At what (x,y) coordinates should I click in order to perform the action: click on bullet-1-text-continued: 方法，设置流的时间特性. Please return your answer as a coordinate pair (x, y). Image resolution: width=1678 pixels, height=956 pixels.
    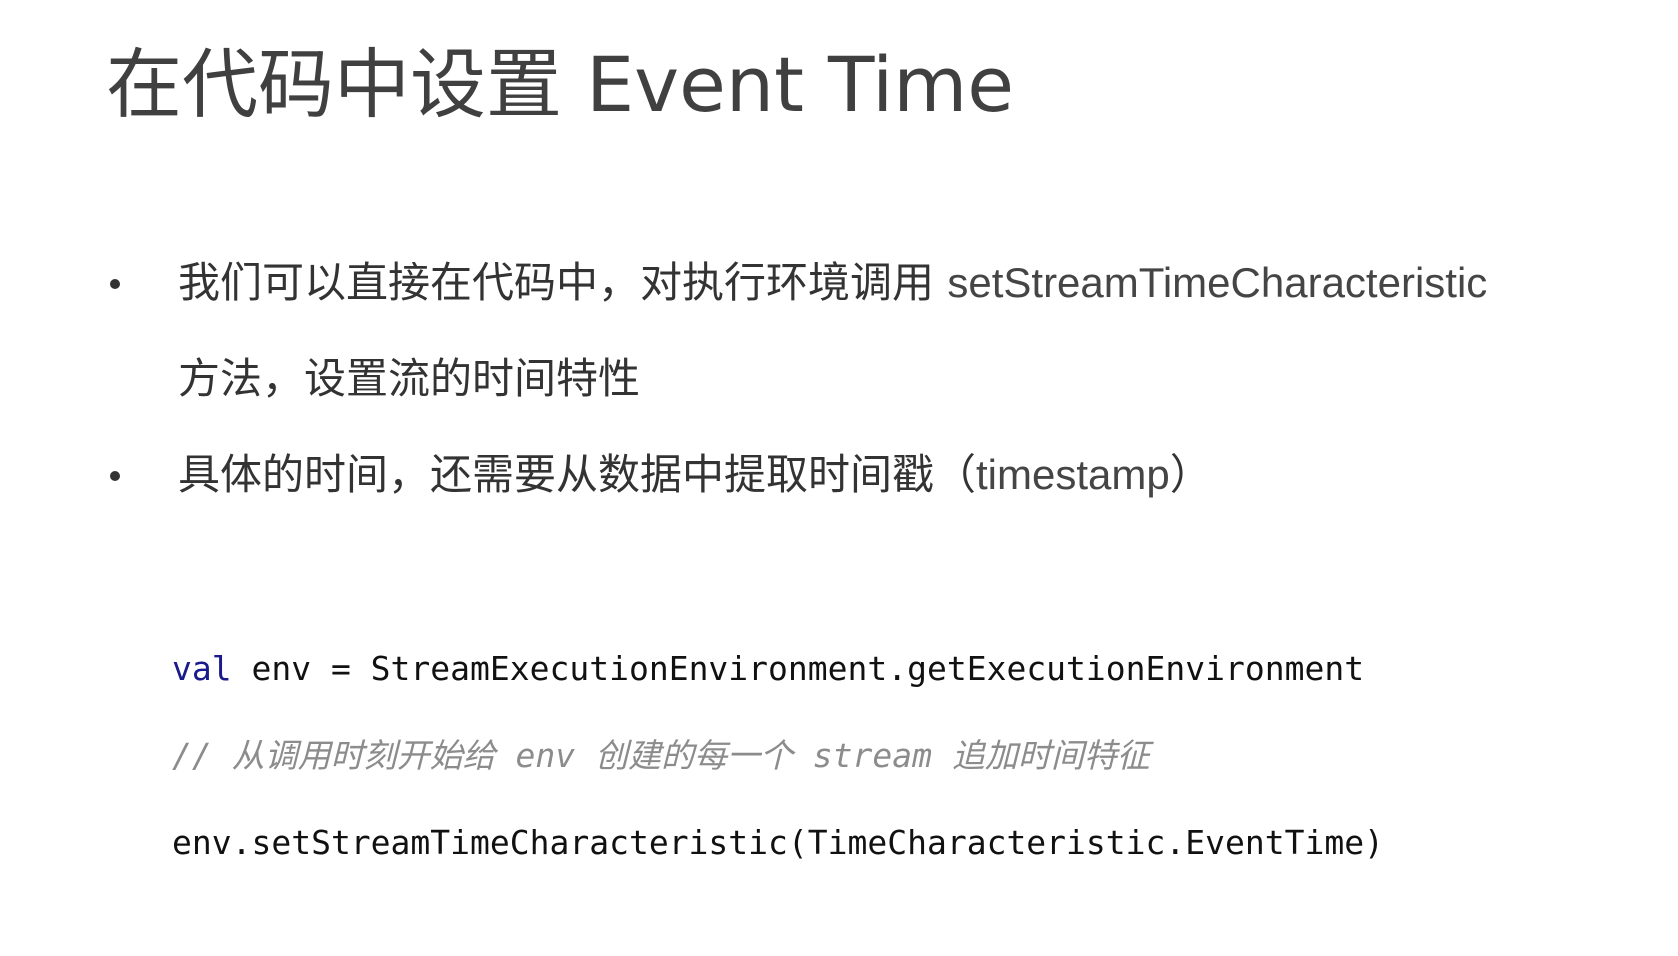
    Looking at the image, I should click on (409, 378).